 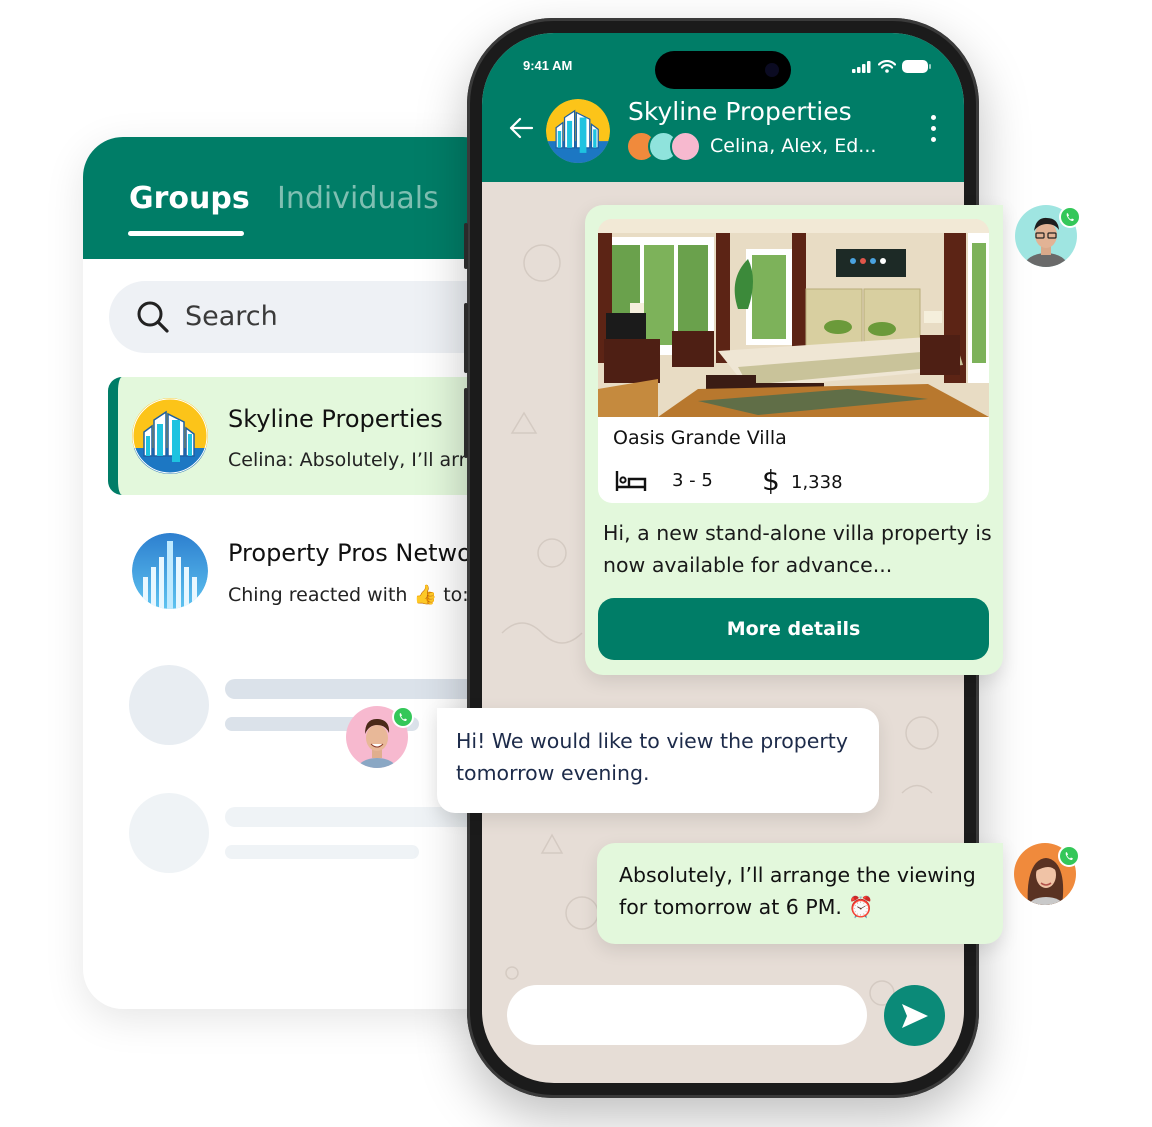 I want to click on chat-title: Skyline Properties, so click(x=740, y=111).